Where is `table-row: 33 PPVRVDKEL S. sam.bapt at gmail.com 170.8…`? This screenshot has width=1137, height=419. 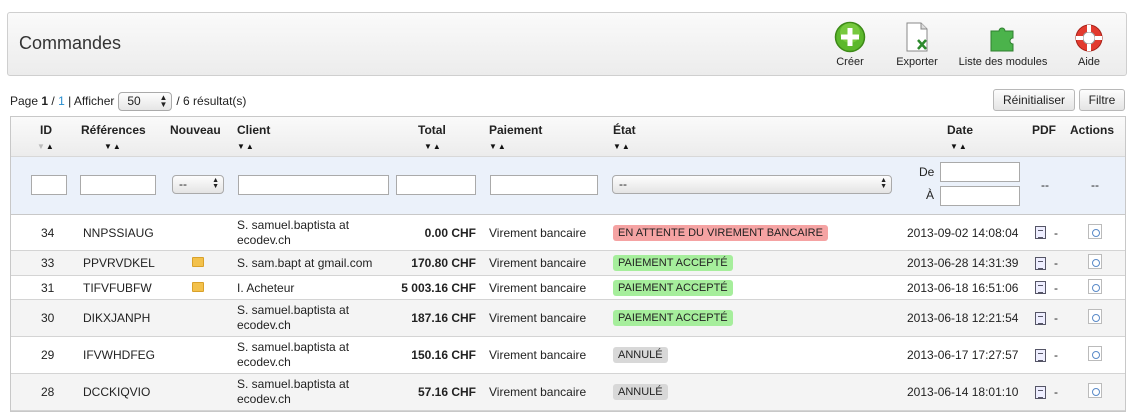
table-row: 33 PPVRVDKEL S. sam.bapt at gmail.com 170.8… is located at coordinates (568, 263).